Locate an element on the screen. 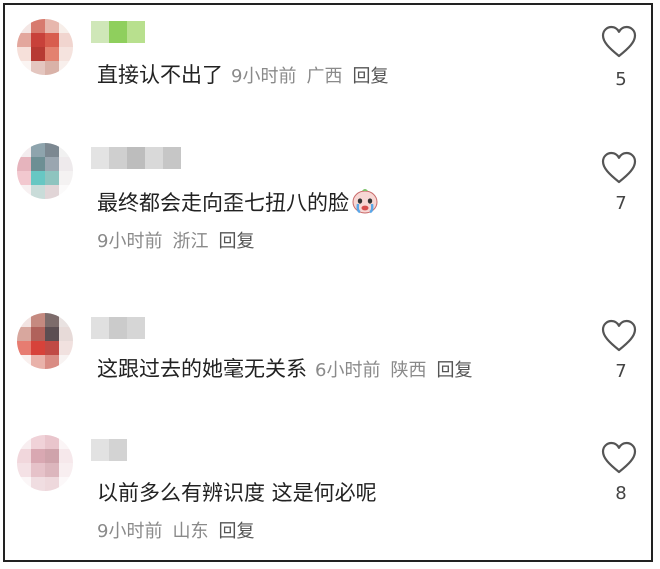  comment-meta: 6小时前 陕西 回复 is located at coordinates (393, 370).